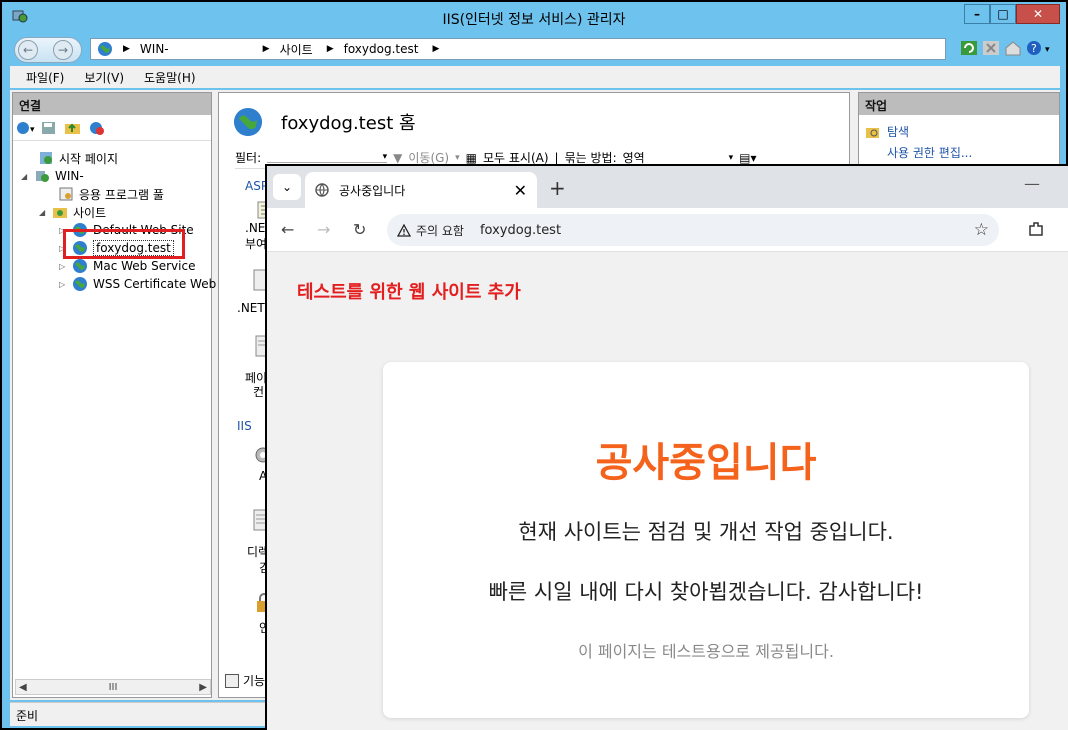 This screenshot has height=730, width=1068. Describe the element at coordinates (112, 128) in the screenshot. I see `connections-toolbar: ▾` at that location.